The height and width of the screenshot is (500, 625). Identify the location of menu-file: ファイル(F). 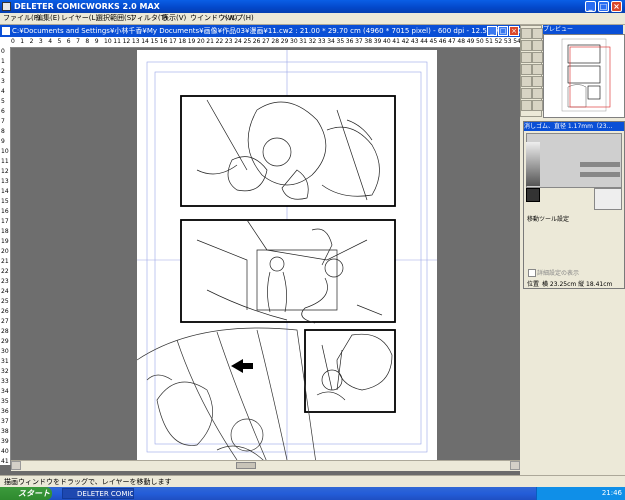
(22, 18).